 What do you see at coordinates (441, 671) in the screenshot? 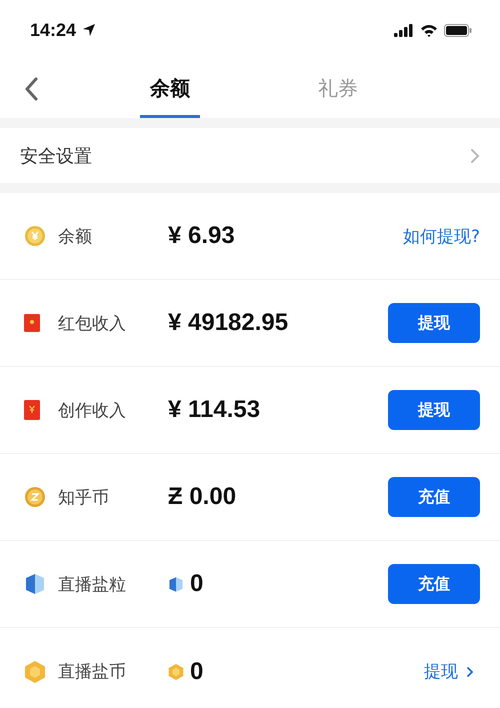
I see `withdraw-link: 提现` at bounding box center [441, 671].